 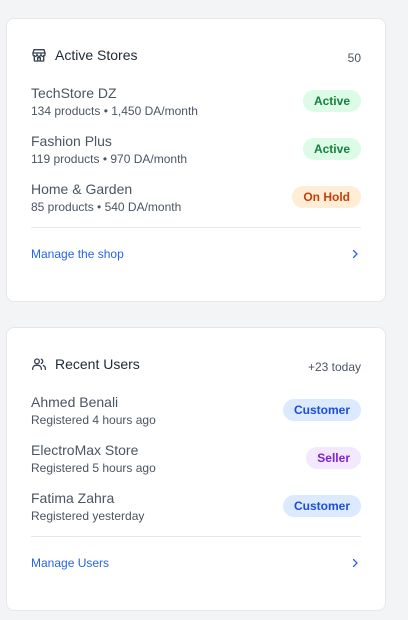 I want to click on user-info: Fatima Zahra Registered yesterday, so click(x=87, y=506).